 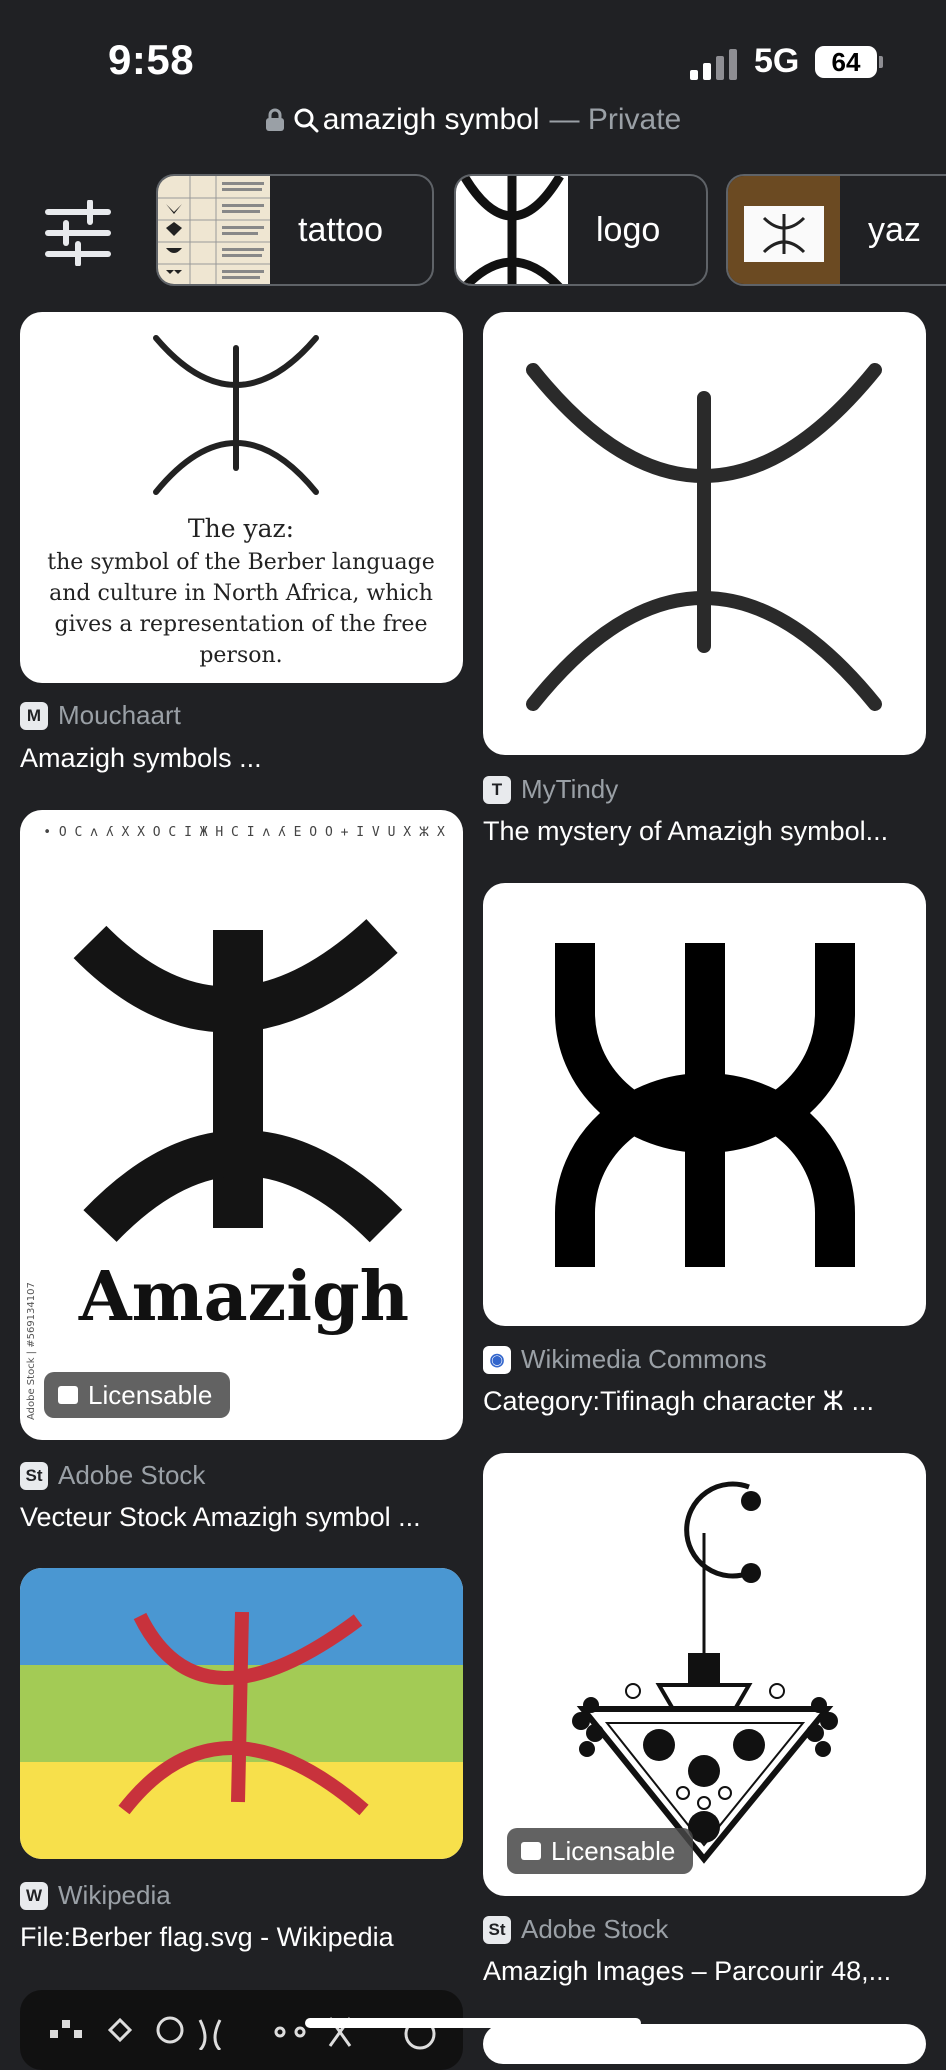 What do you see at coordinates (497, 789) in the screenshot?
I see `mytindy-favicon: T` at bounding box center [497, 789].